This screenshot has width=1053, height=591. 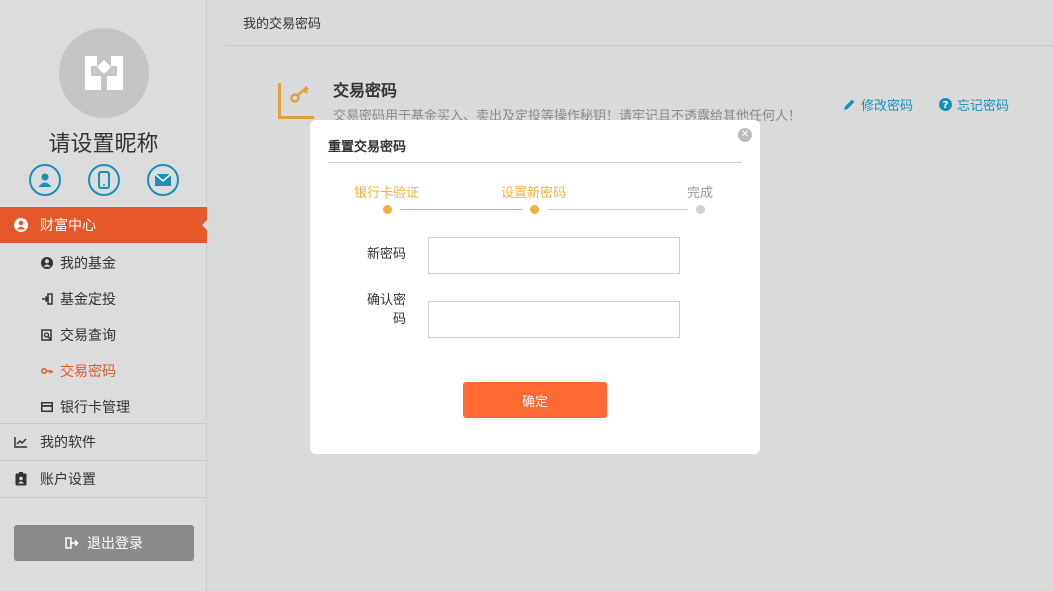 What do you see at coordinates (461, 209) in the screenshot?
I see `step-line-done` at bounding box center [461, 209].